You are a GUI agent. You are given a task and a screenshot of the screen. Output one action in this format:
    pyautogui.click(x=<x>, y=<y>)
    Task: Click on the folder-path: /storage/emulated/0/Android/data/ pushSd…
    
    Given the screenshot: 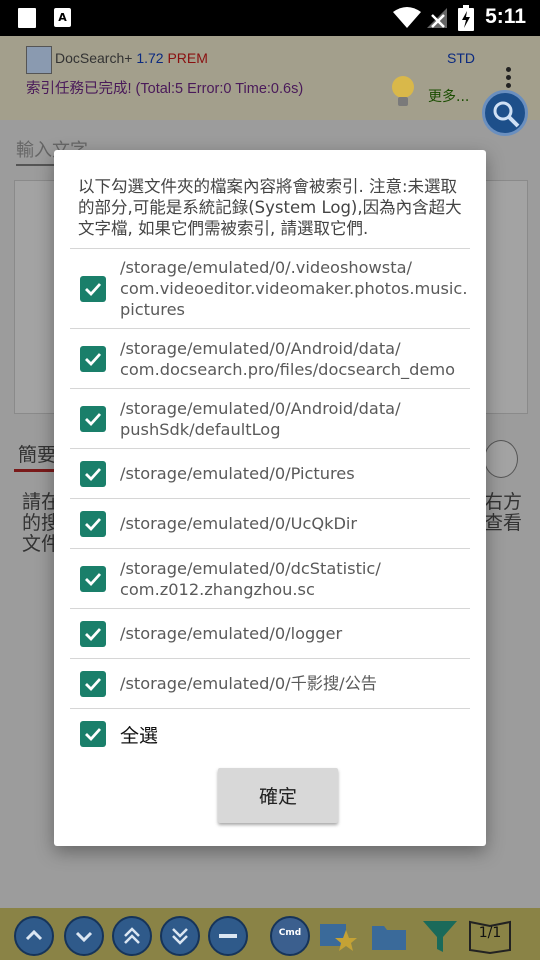 What is the action you would take?
    pyautogui.click(x=260, y=418)
    